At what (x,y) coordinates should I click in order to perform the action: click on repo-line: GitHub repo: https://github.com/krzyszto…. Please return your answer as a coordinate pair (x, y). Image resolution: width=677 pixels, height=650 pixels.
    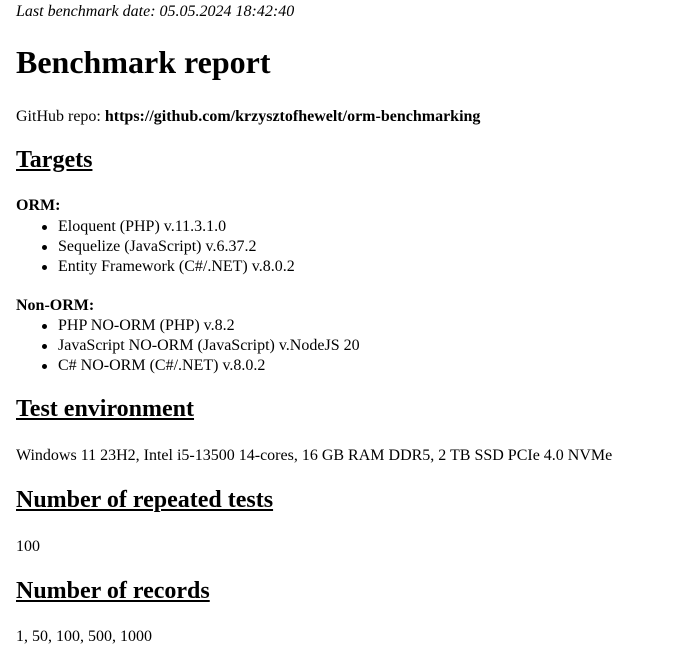
    Looking at the image, I should click on (248, 117).